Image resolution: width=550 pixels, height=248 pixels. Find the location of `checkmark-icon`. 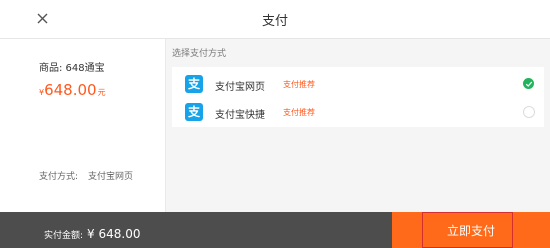

checkmark-icon is located at coordinates (528, 84).